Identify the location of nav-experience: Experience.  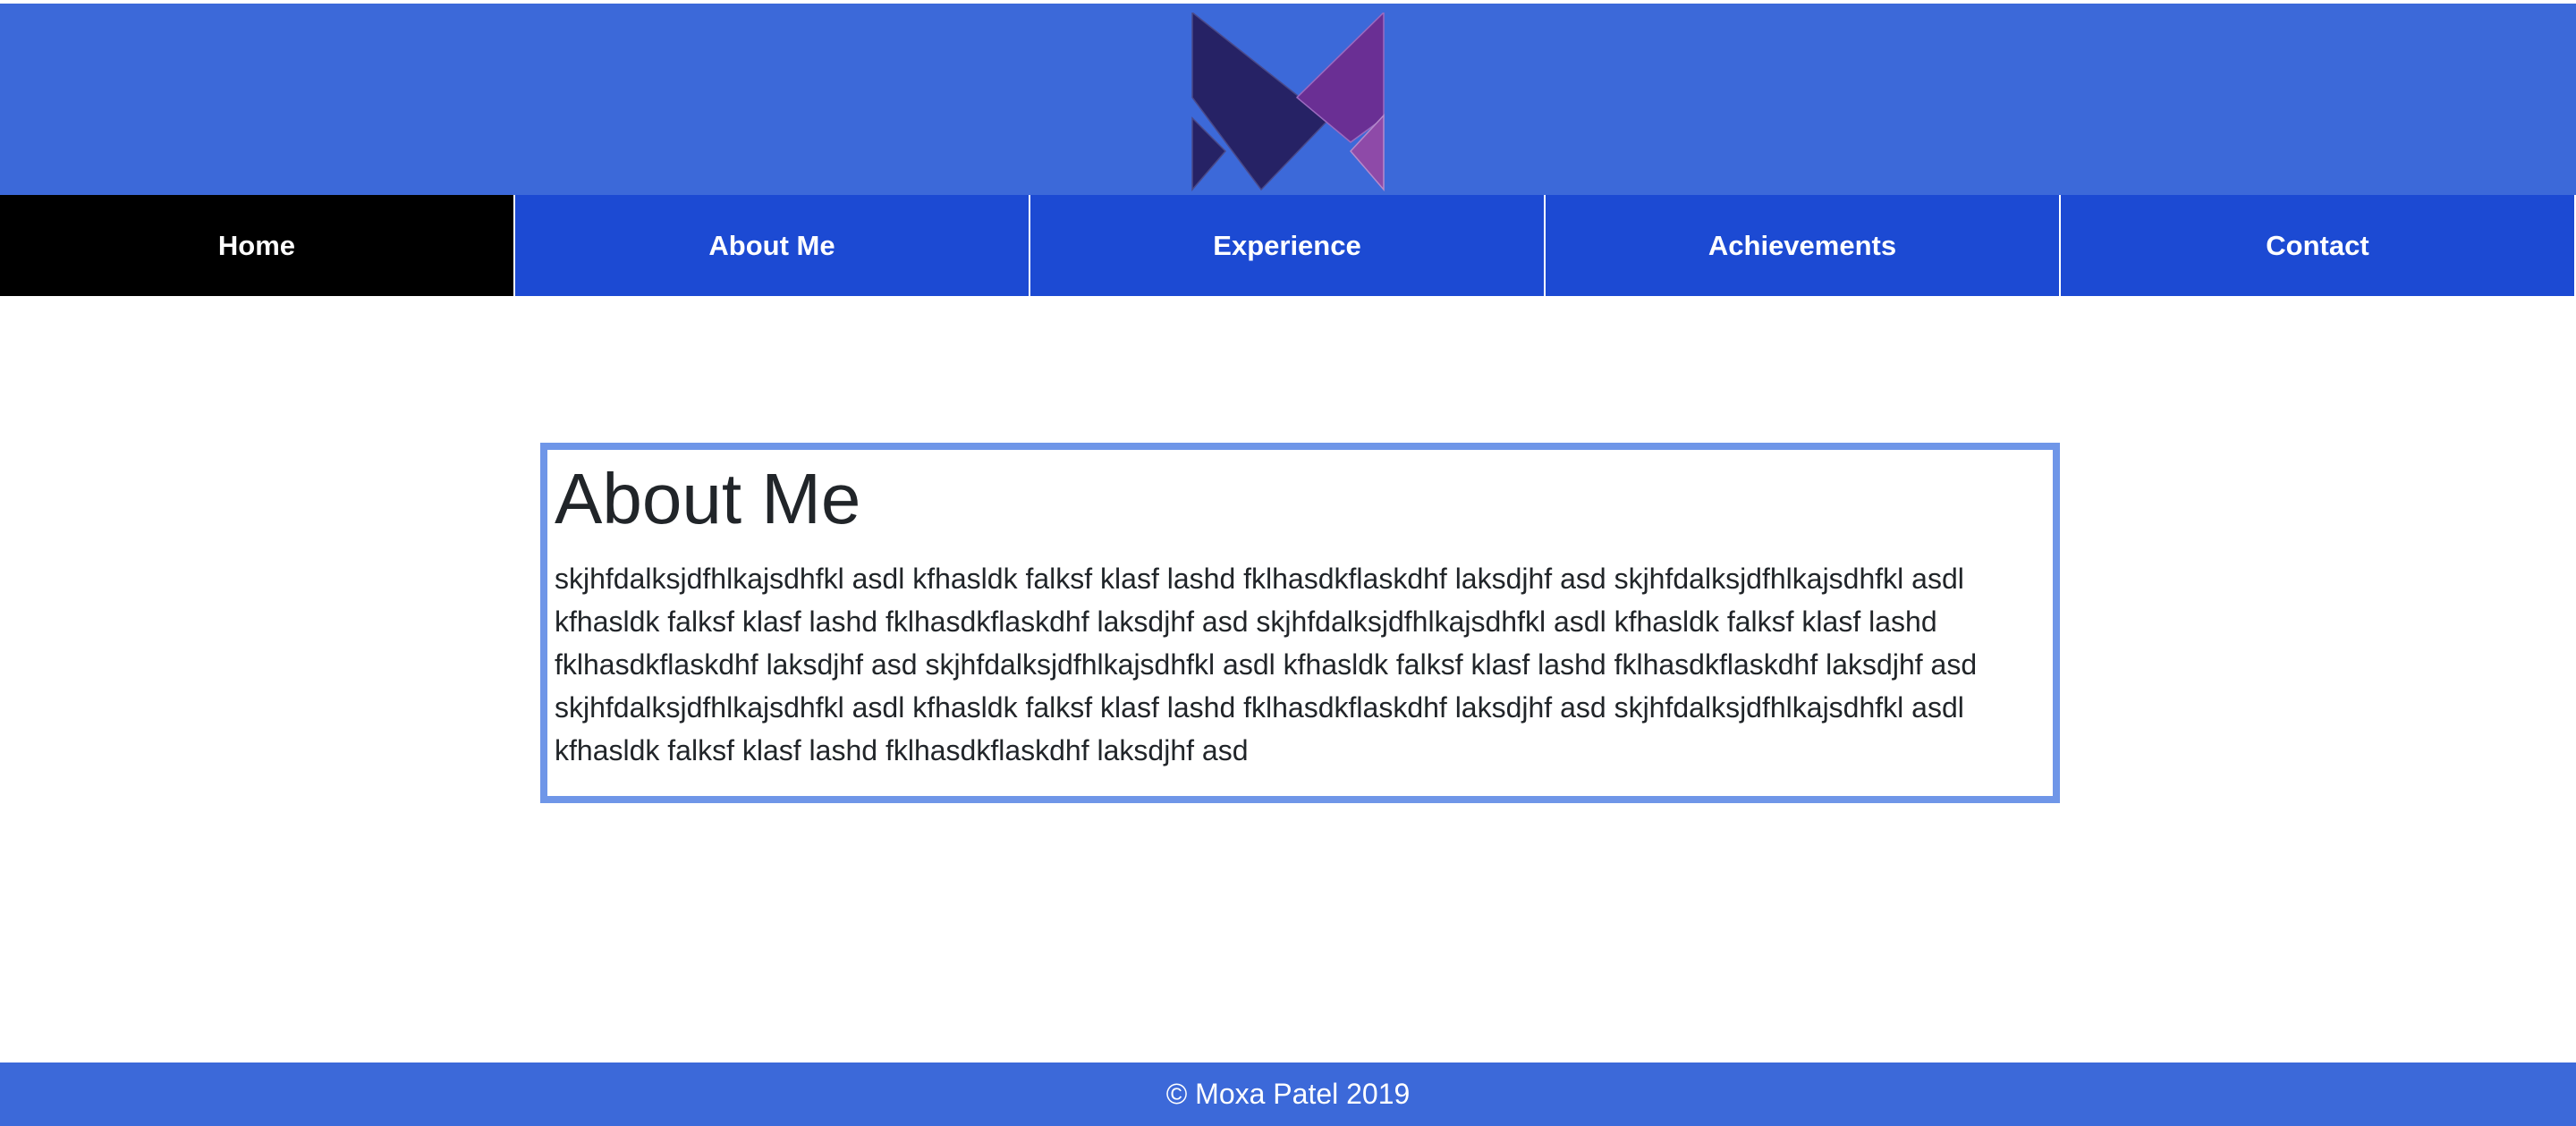
(1288, 246).